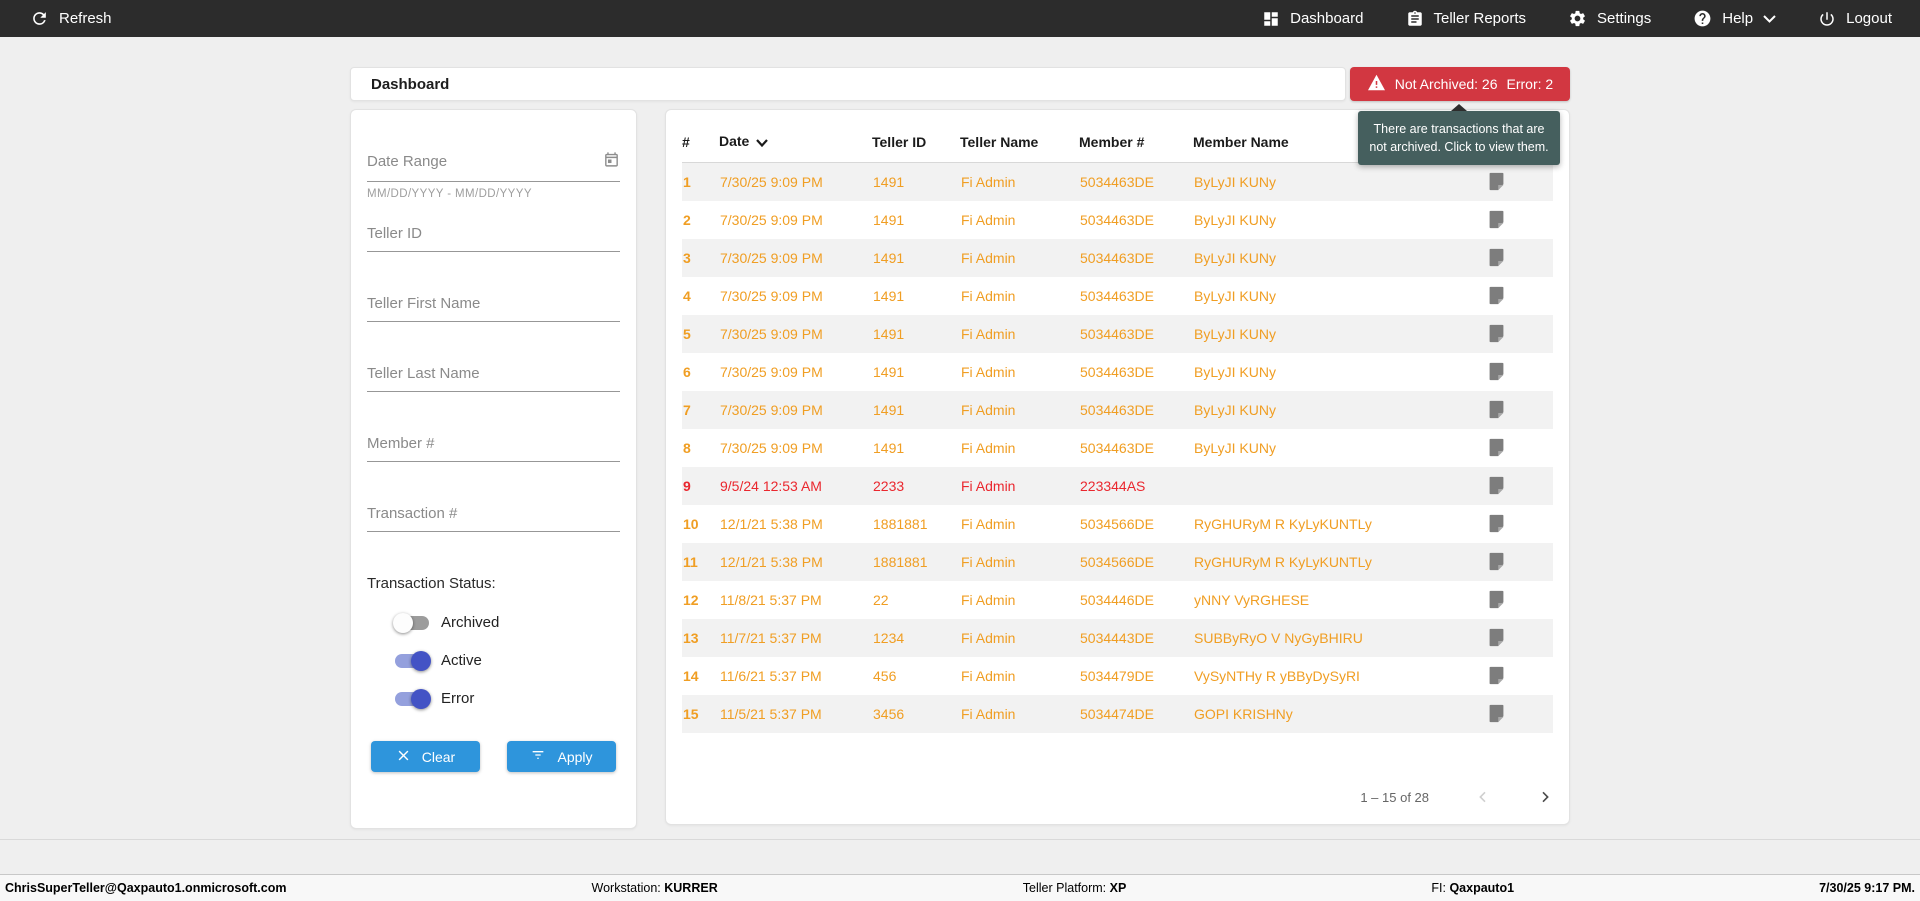 This screenshot has height=901, width=1920. I want to click on active-toggle-switch, so click(413, 660).